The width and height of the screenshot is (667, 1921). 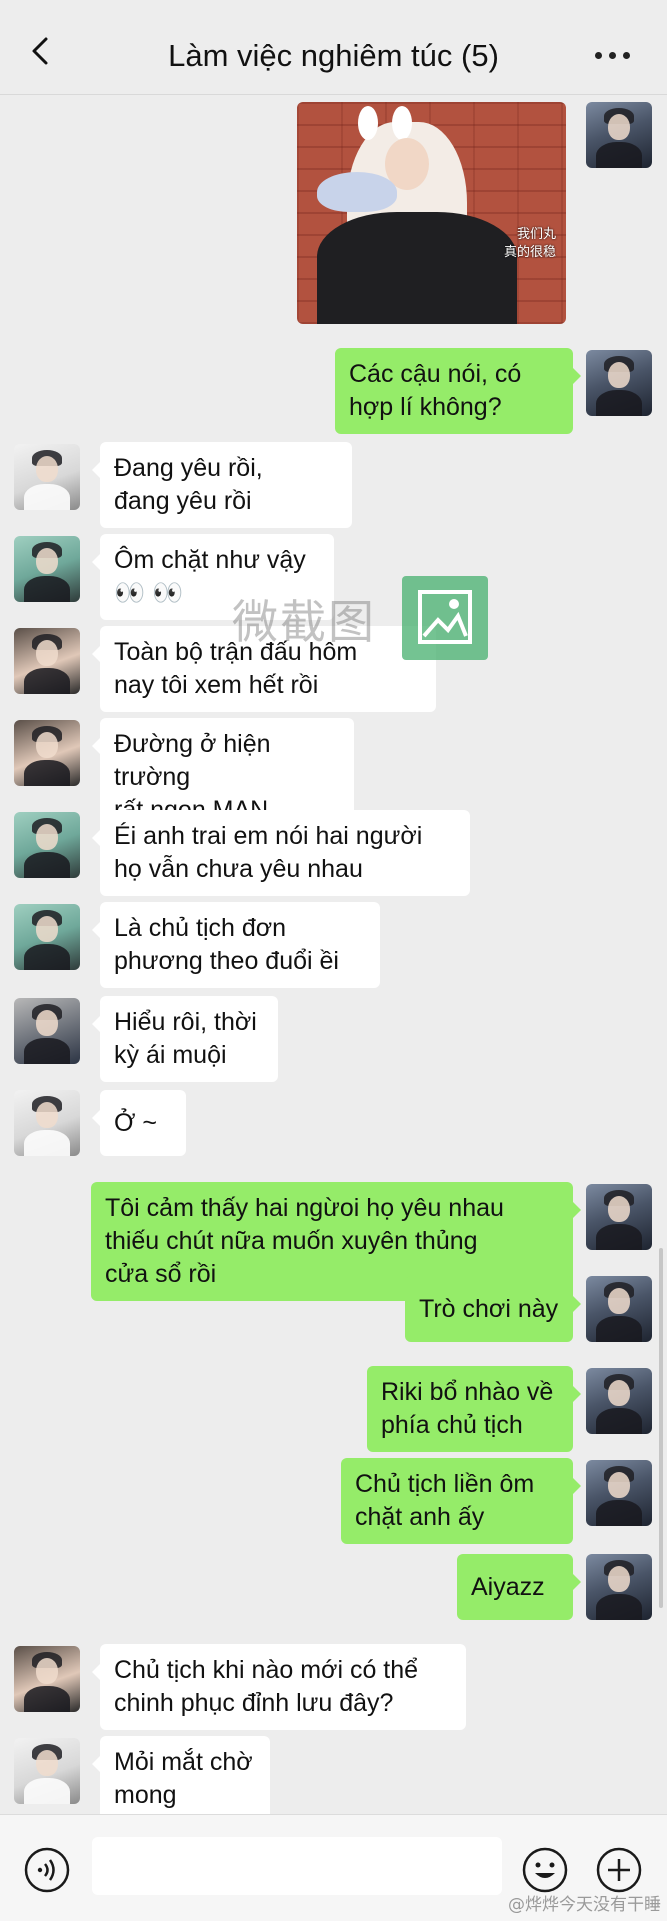 What do you see at coordinates (387, 123) in the screenshot?
I see `bunny-ears` at bounding box center [387, 123].